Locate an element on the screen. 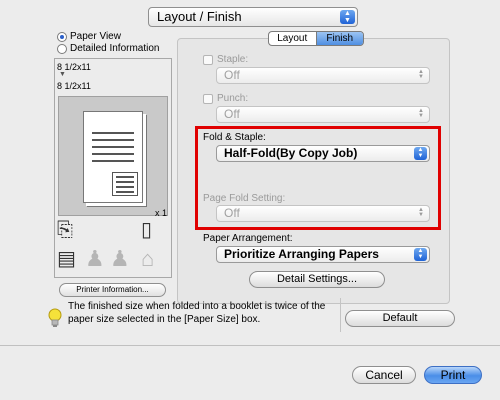 Image resolution: width=500 pixels, height=400 pixels. layout-finish-tabs: Layout Finish is located at coordinates (316, 38).